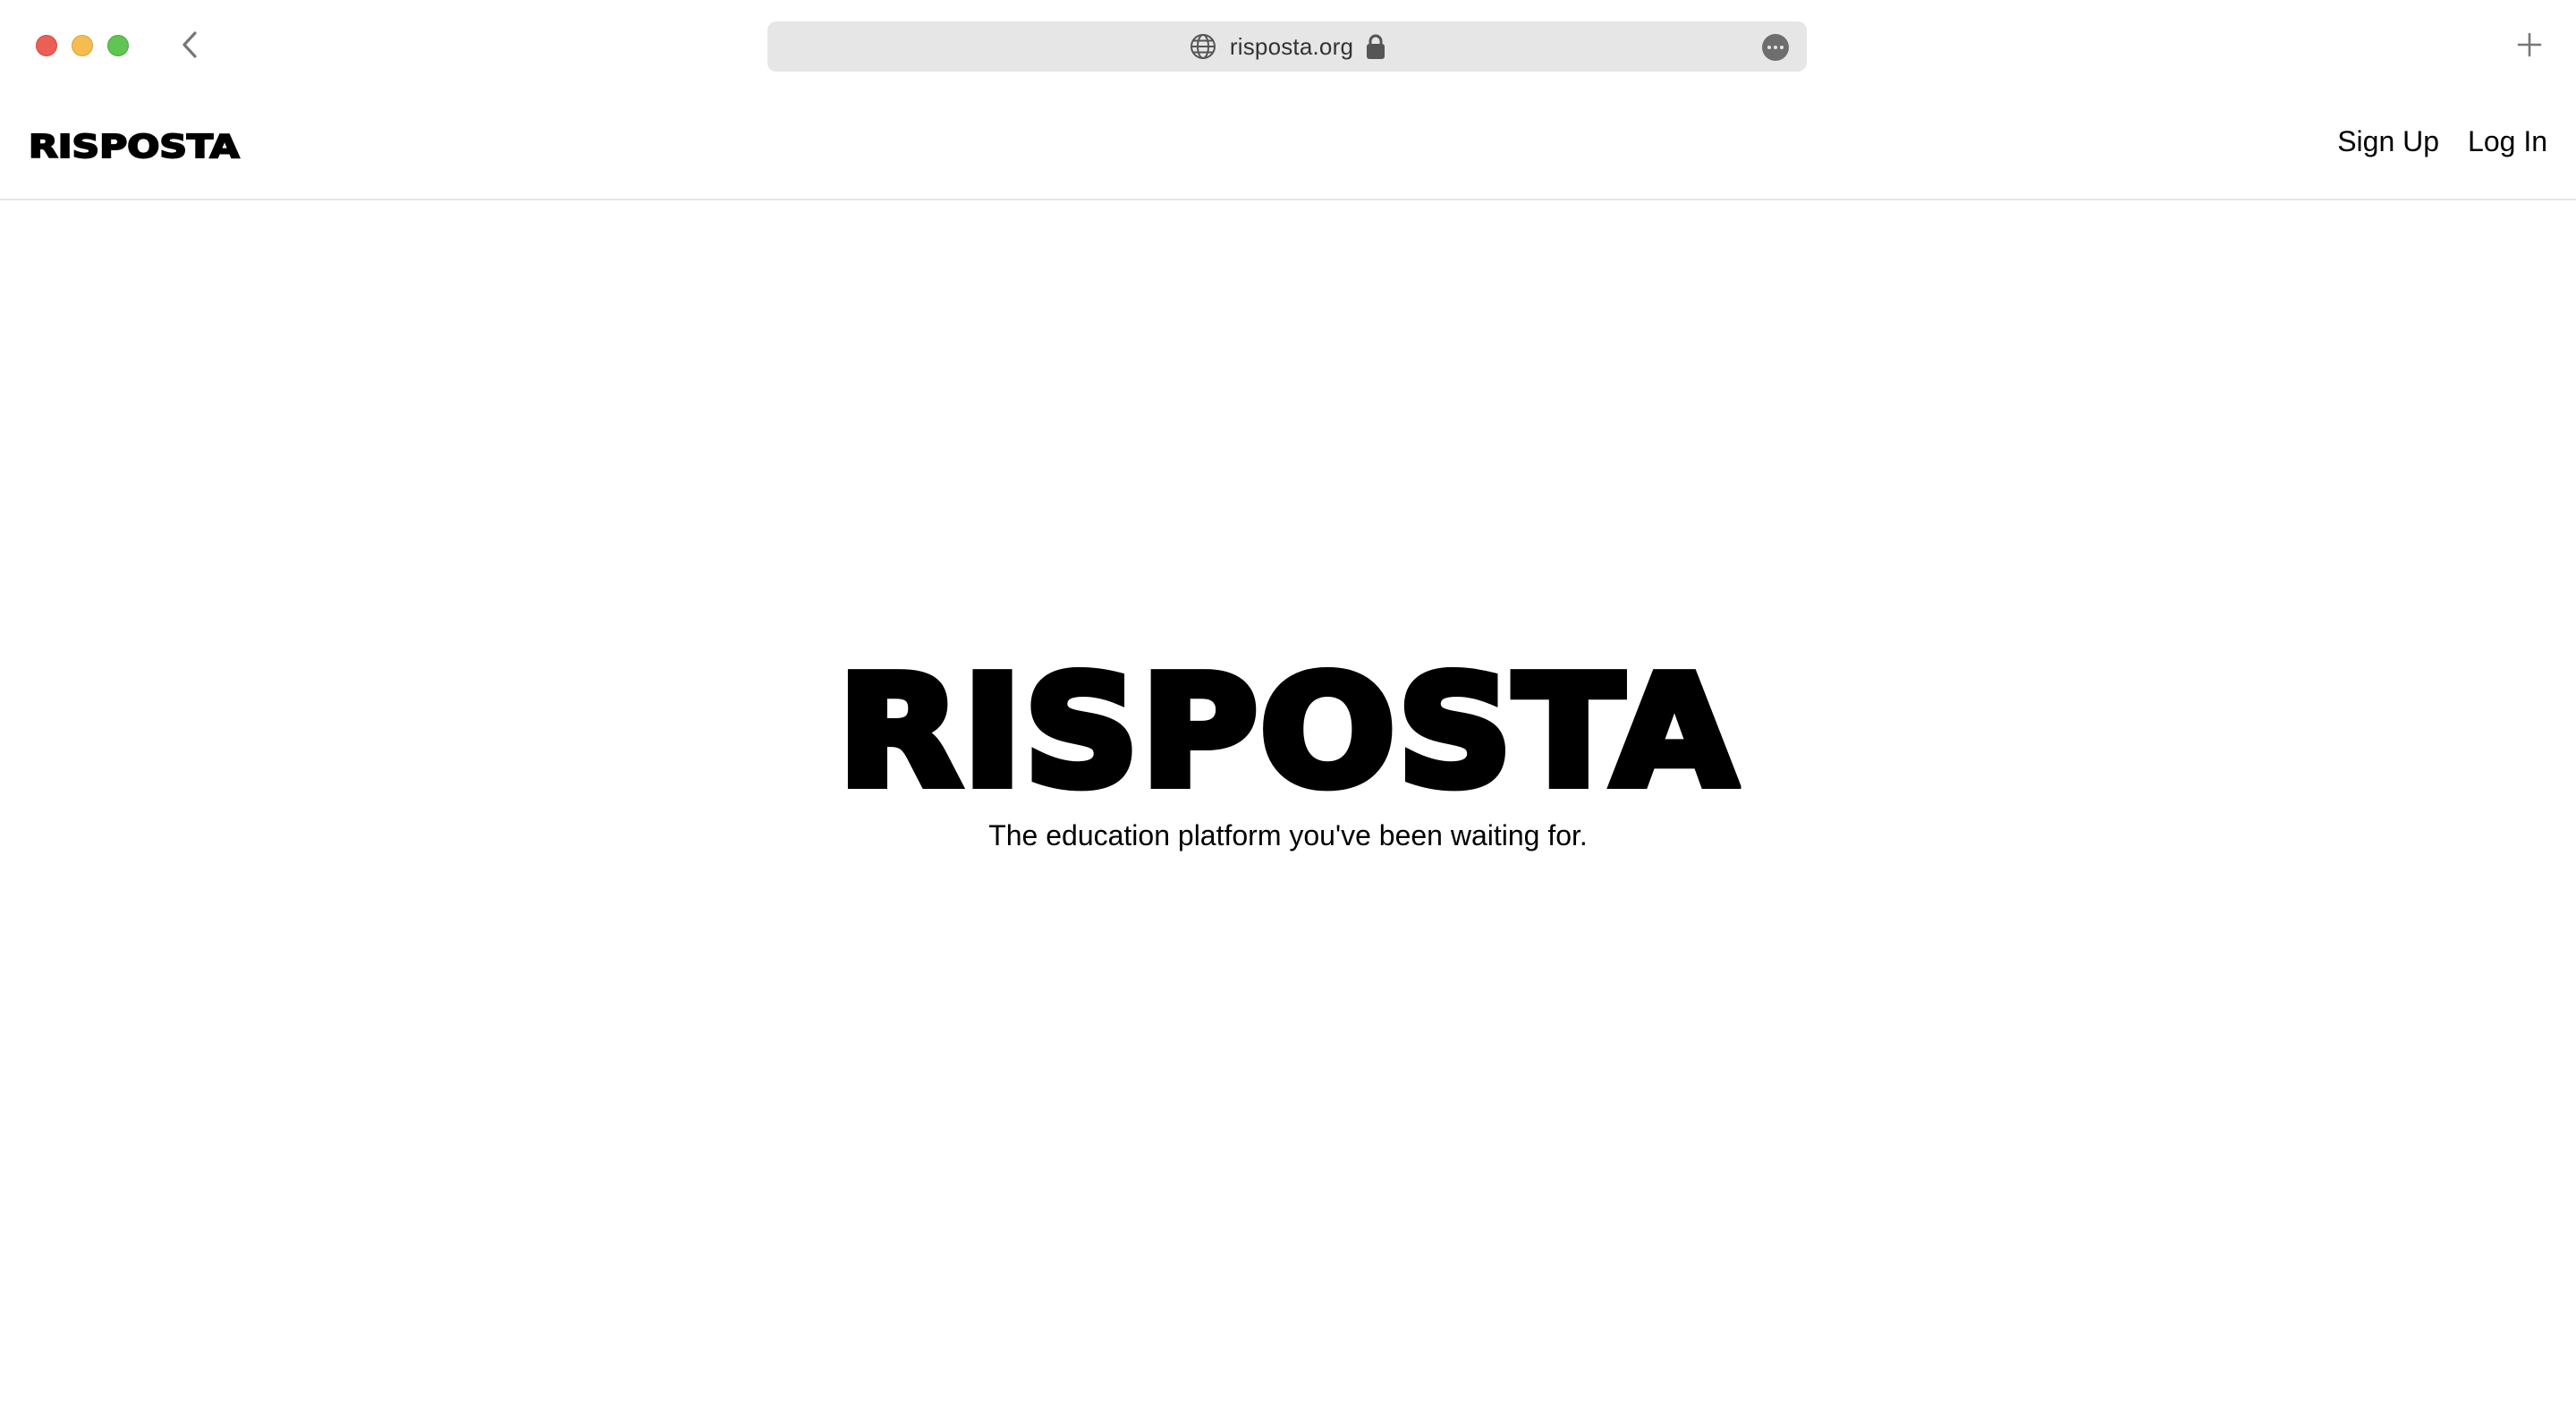 Image resolution: width=2576 pixels, height=1406 pixels. I want to click on hero-title: RISPOSTA, so click(1287, 732).